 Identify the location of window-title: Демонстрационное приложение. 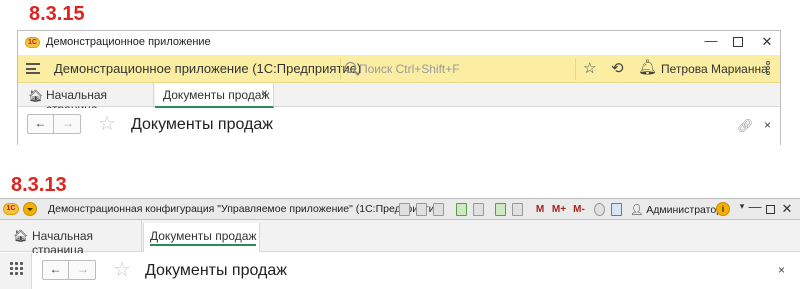
(128, 42).